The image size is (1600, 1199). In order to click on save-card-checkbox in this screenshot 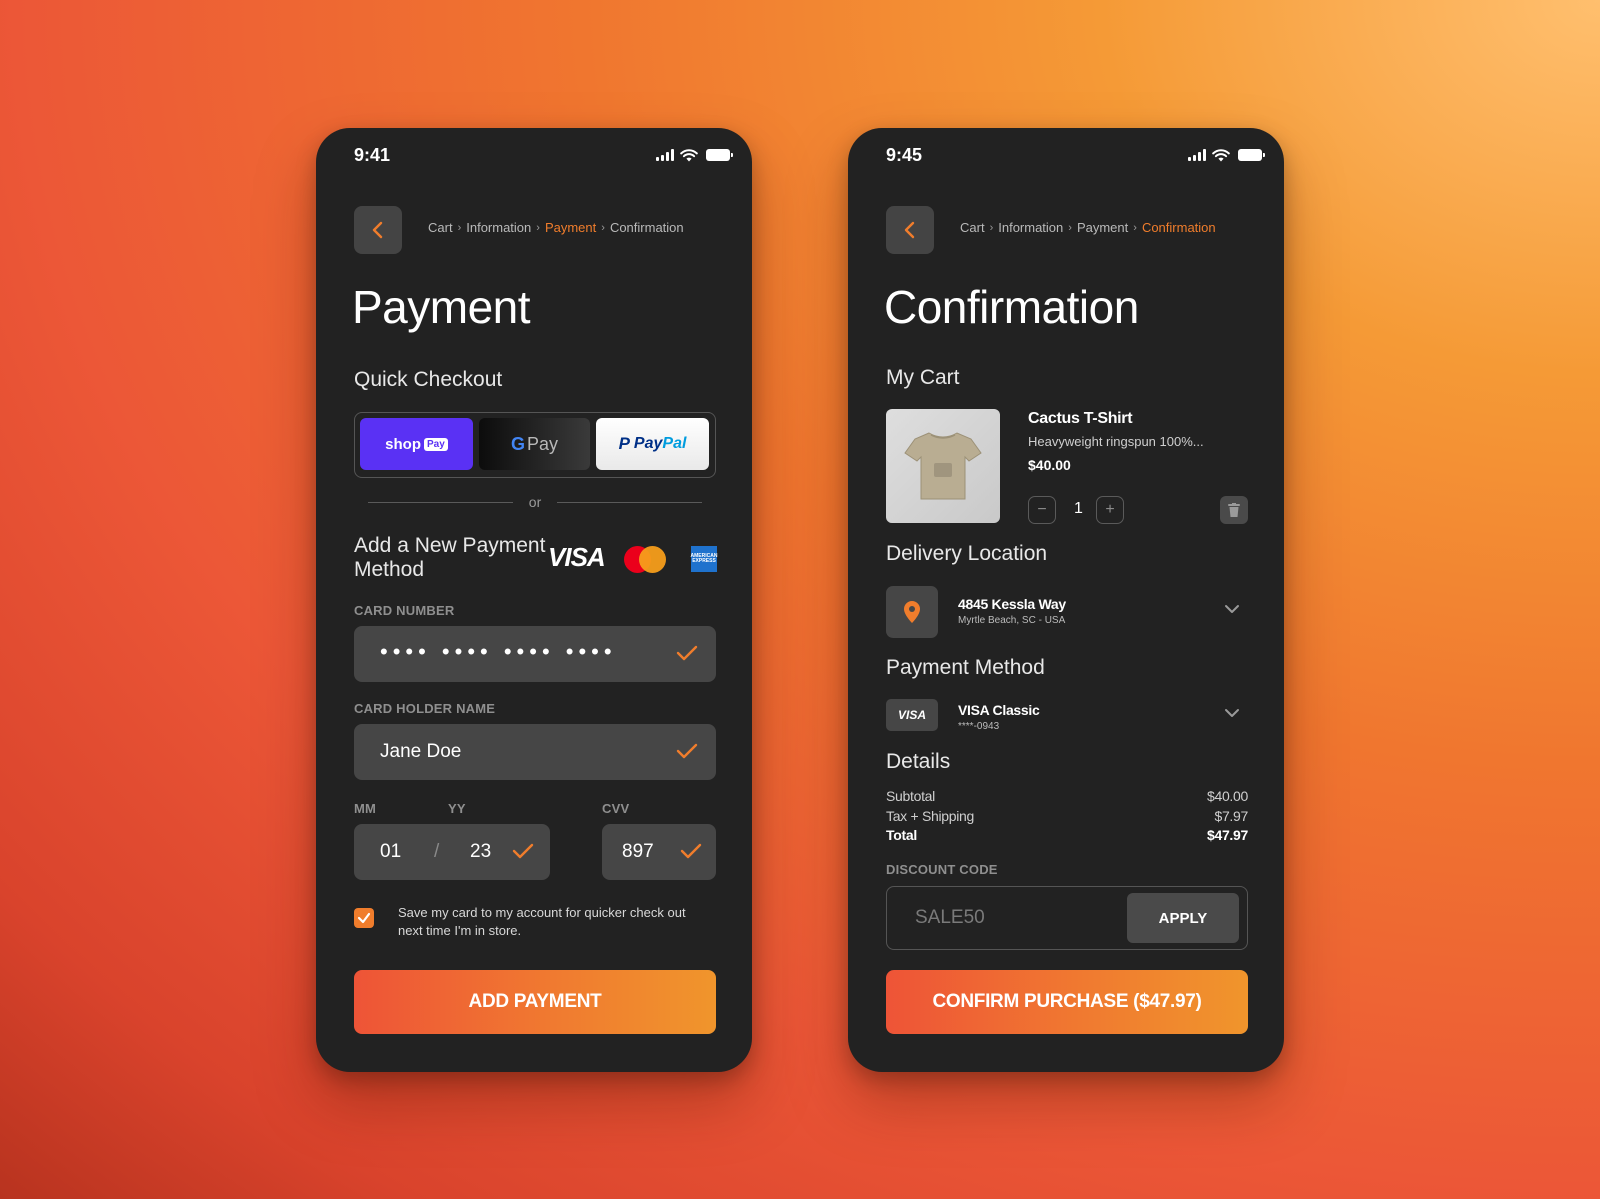, I will do `click(364, 918)`.